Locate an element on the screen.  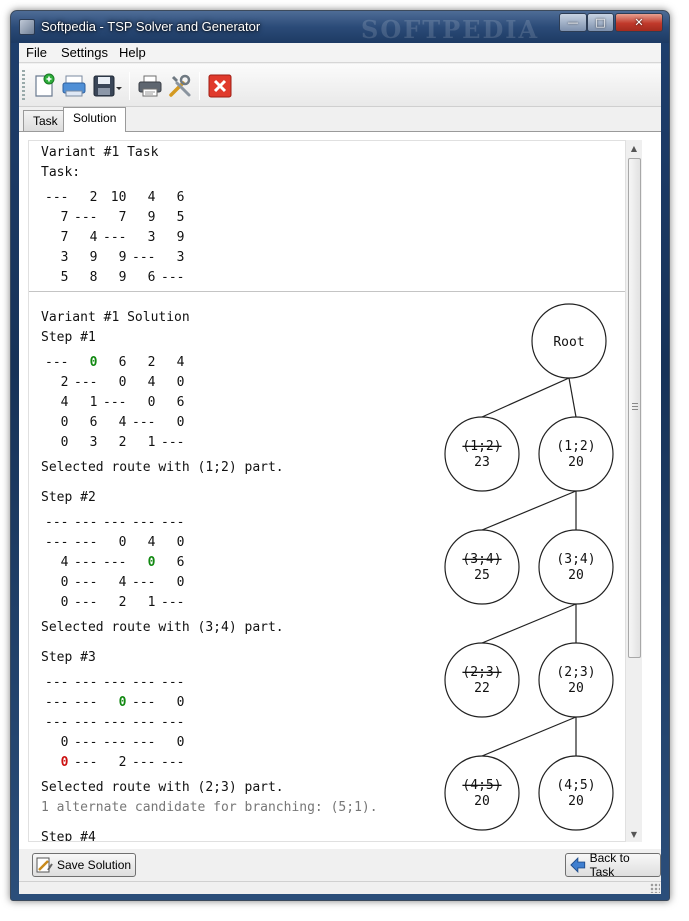
save-dropdown-button is located at coordinates (119, 86).